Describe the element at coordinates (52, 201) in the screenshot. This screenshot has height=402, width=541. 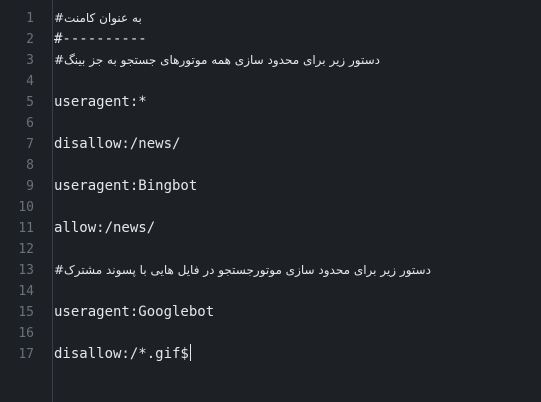
I see `gutter-divider` at that location.